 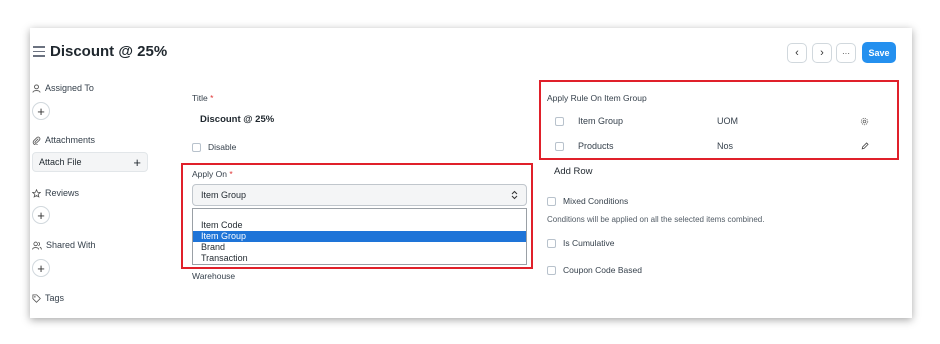 I want to click on users-icon, so click(x=37, y=245).